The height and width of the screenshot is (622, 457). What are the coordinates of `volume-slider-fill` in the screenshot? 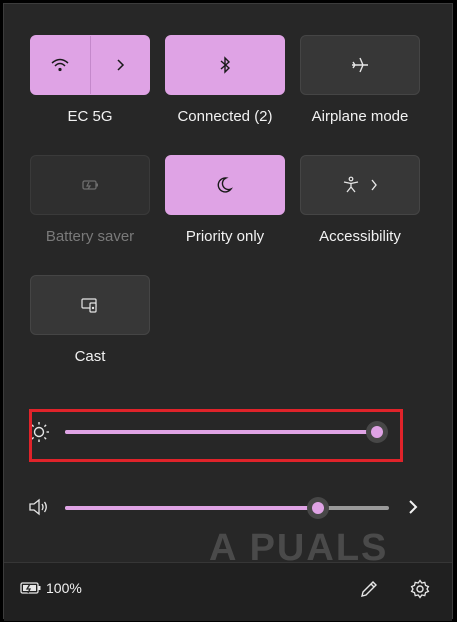 It's located at (191, 508).